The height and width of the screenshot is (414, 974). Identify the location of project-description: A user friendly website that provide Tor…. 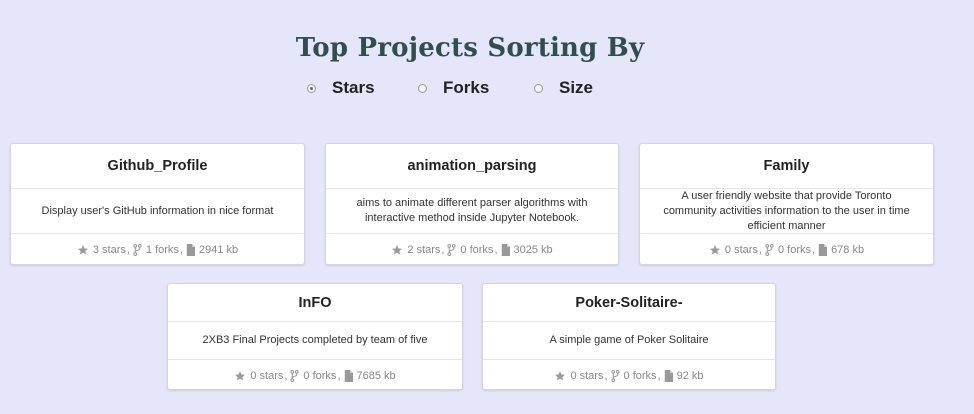
(786, 211).